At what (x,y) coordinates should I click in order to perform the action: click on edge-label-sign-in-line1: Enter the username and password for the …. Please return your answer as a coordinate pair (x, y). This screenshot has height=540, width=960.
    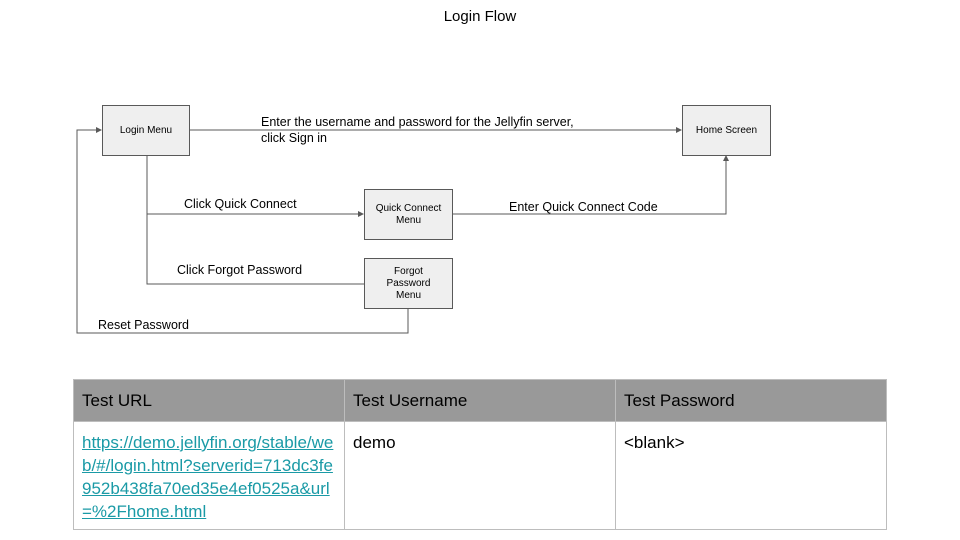
    Looking at the image, I should click on (417, 122).